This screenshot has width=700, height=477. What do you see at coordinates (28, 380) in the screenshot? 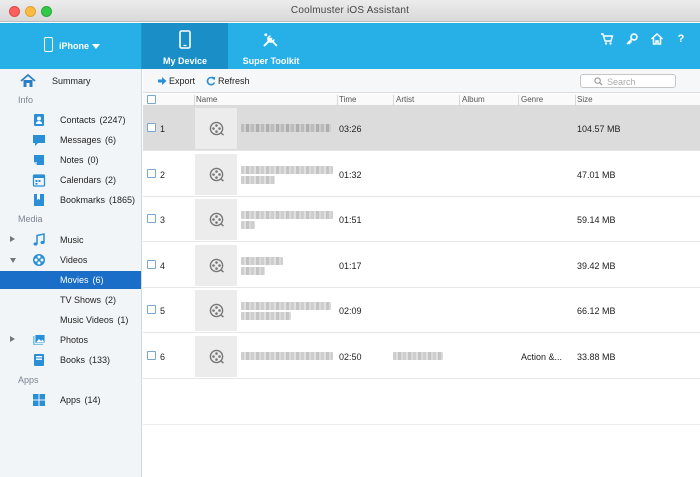
I see `section-apps-title: Apps` at bounding box center [28, 380].